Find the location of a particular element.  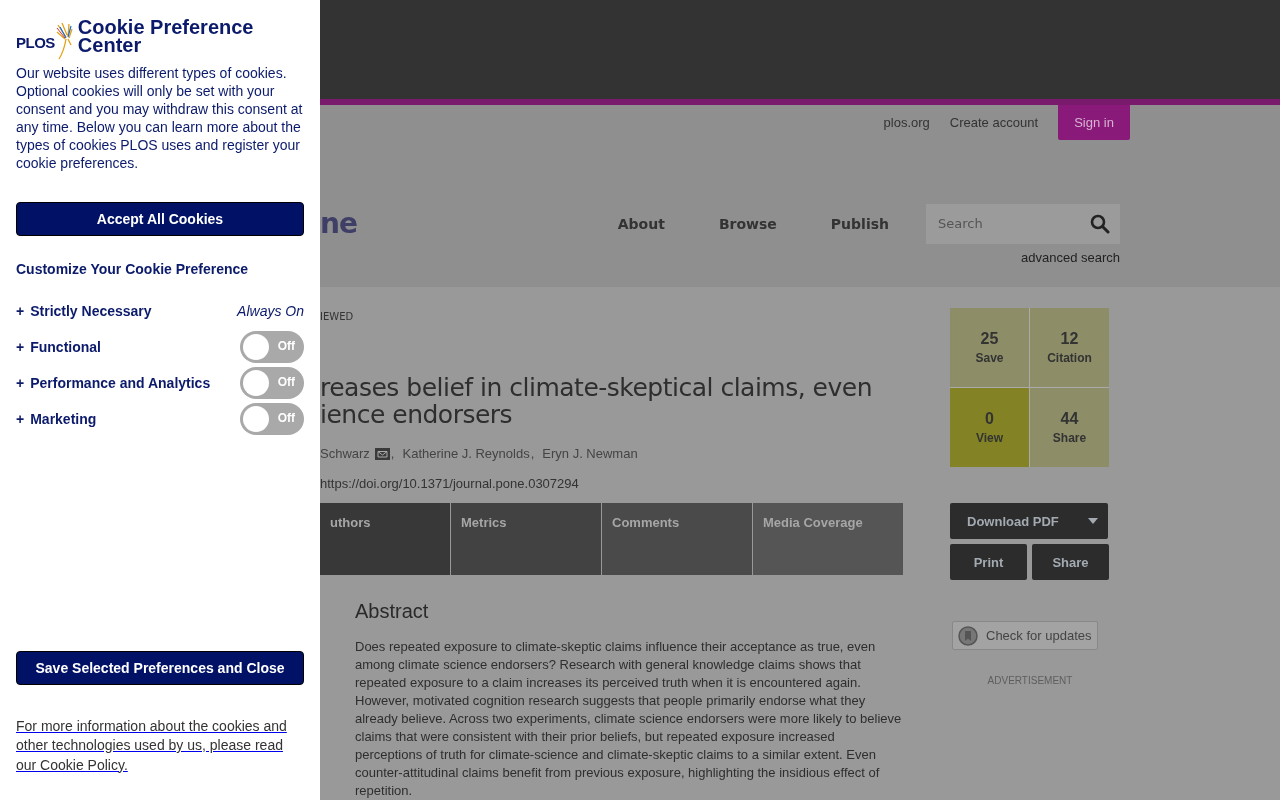

save-preferences-button: Save Selected Preferences and Close is located at coordinates (160, 667).